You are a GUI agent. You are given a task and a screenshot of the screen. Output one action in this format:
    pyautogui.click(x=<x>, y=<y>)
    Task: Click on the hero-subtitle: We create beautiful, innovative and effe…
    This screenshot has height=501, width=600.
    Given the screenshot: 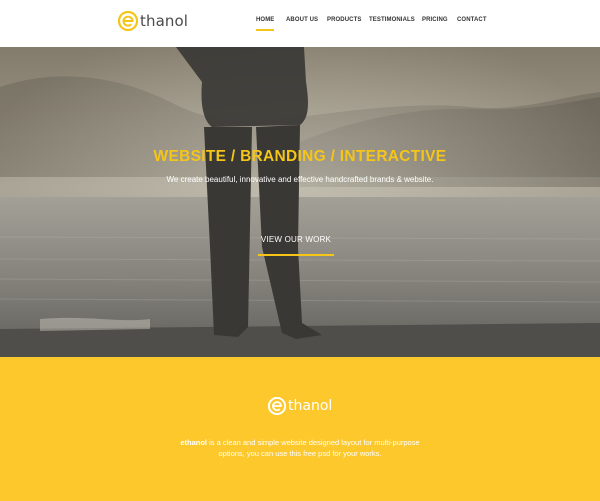 What is the action you would take?
    pyautogui.click(x=300, y=179)
    